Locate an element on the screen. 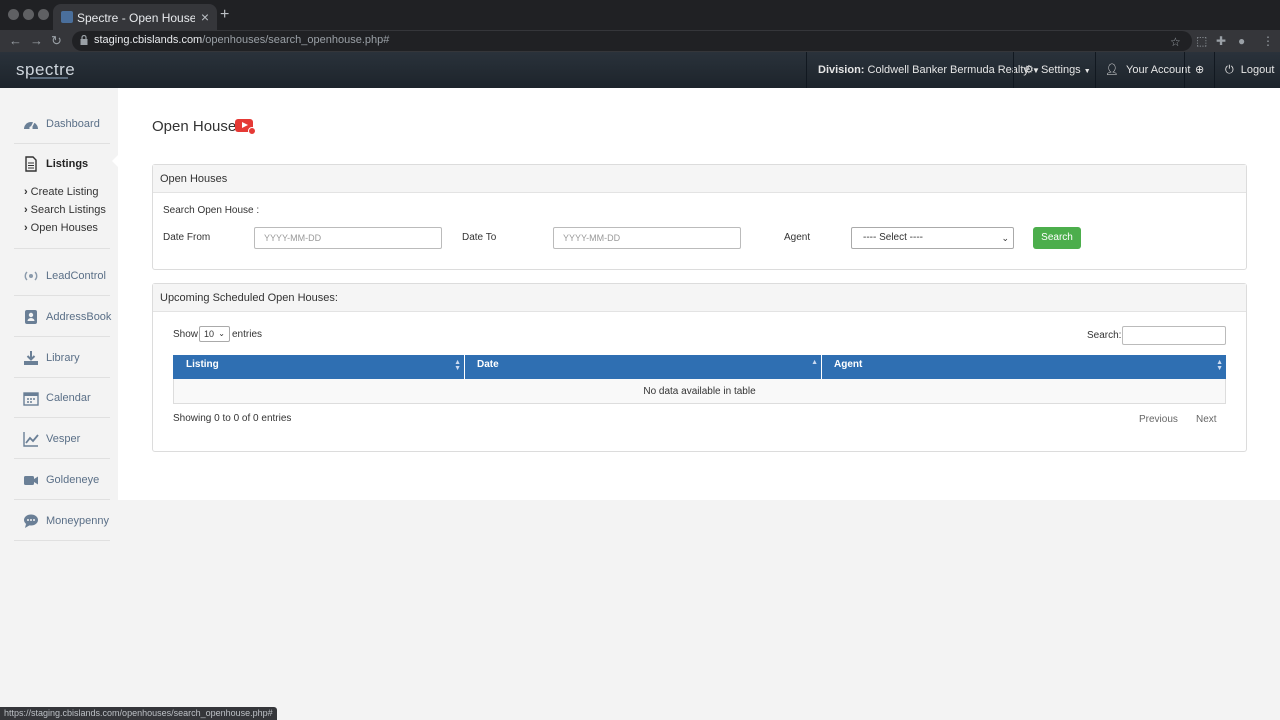  sidebar-item-dashboard: Dashboard is located at coordinates (62, 124).